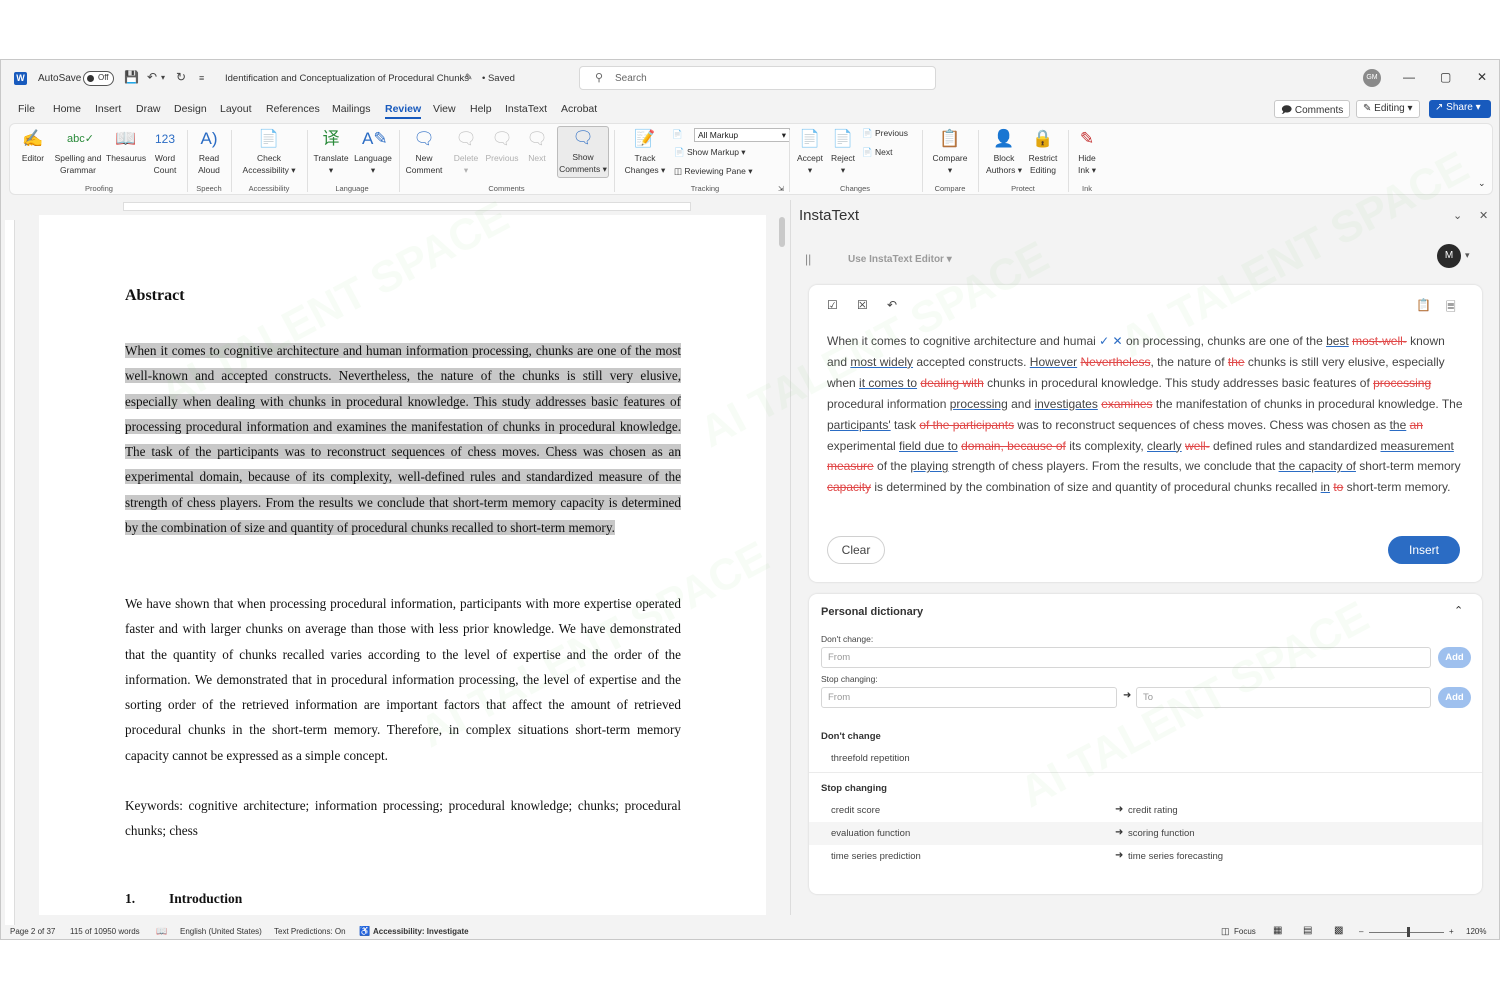  Describe the element at coordinates (161, 931) in the screenshot. I see `proofing-icon: 📖` at that location.